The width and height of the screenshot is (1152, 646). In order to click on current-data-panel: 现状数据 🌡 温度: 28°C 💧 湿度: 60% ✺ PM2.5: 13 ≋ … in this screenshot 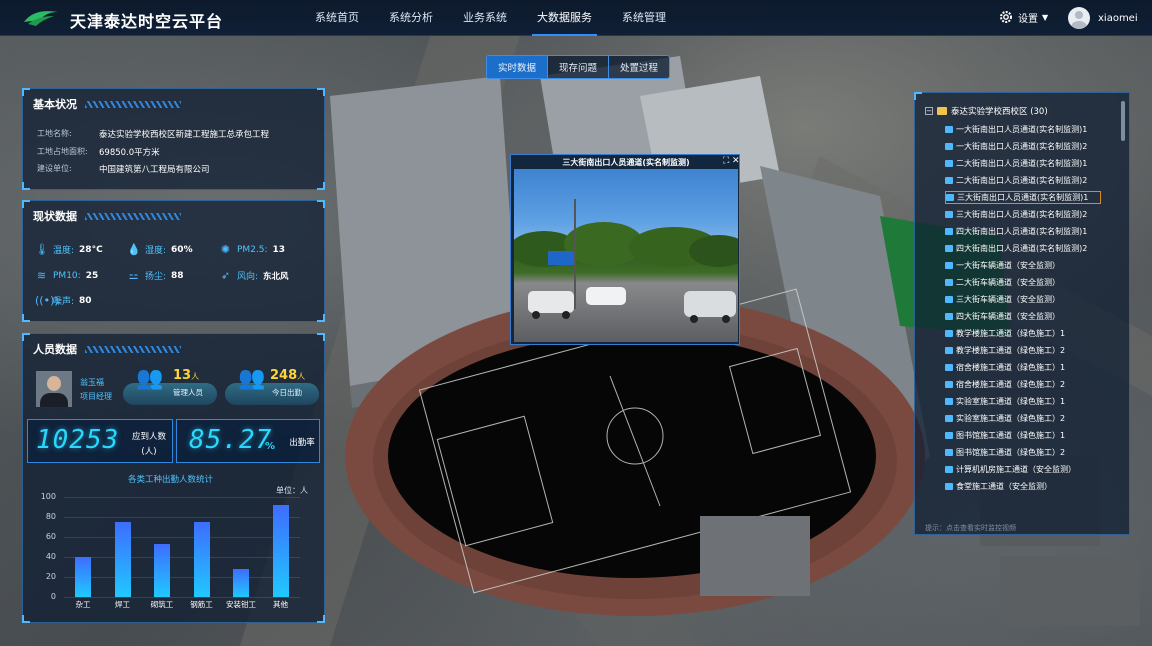, I will do `click(173, 261)`.